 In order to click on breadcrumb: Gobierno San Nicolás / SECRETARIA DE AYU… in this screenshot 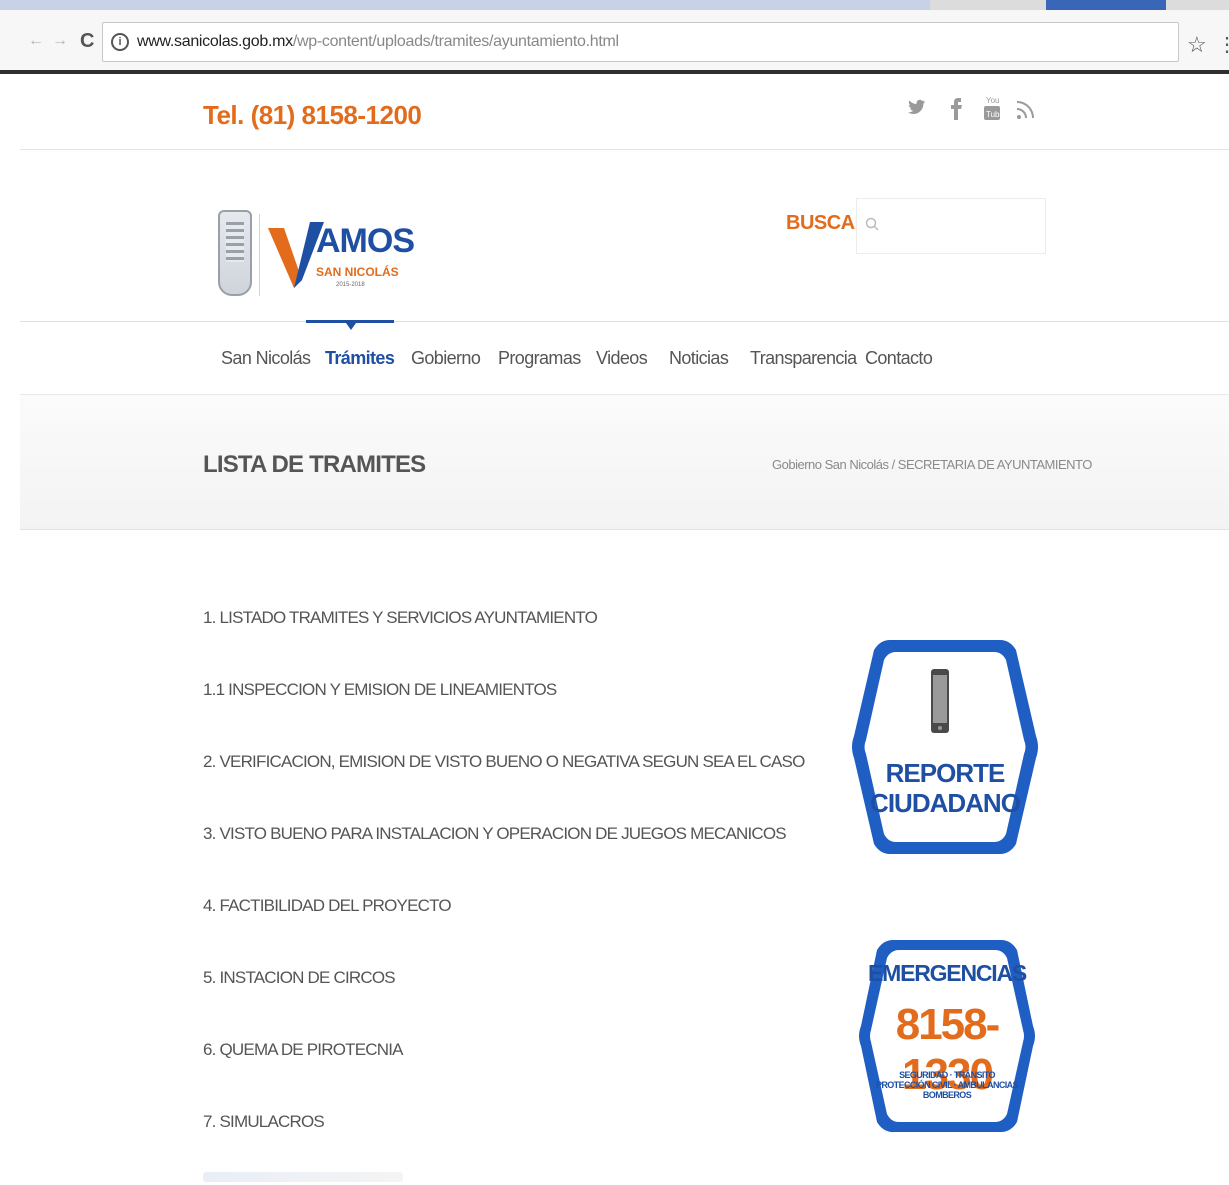, I will do `click(932, 464)`.